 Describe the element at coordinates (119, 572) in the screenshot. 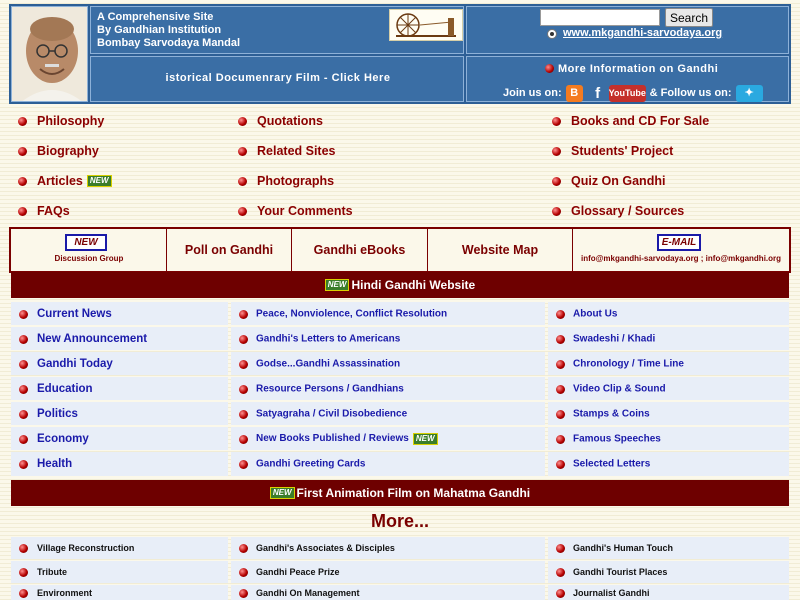

I see `grid-cell: Tribute` at that location.